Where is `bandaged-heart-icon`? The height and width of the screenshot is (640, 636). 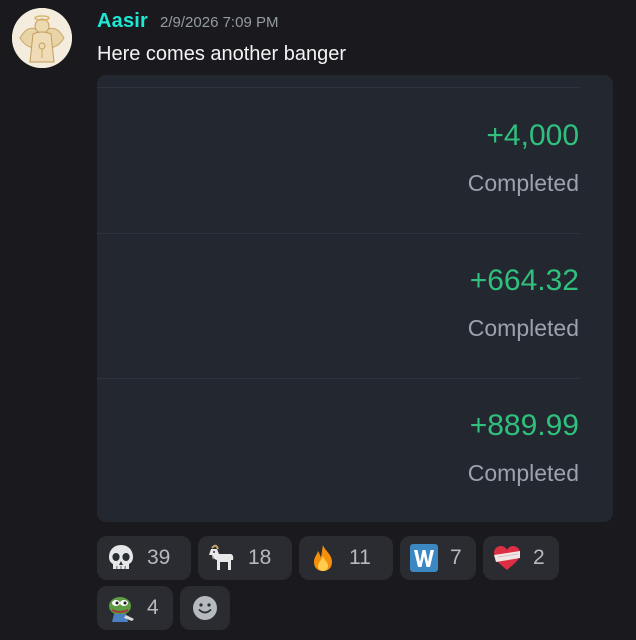 bandaged-heart-icon is located at coordinates (507, 558).